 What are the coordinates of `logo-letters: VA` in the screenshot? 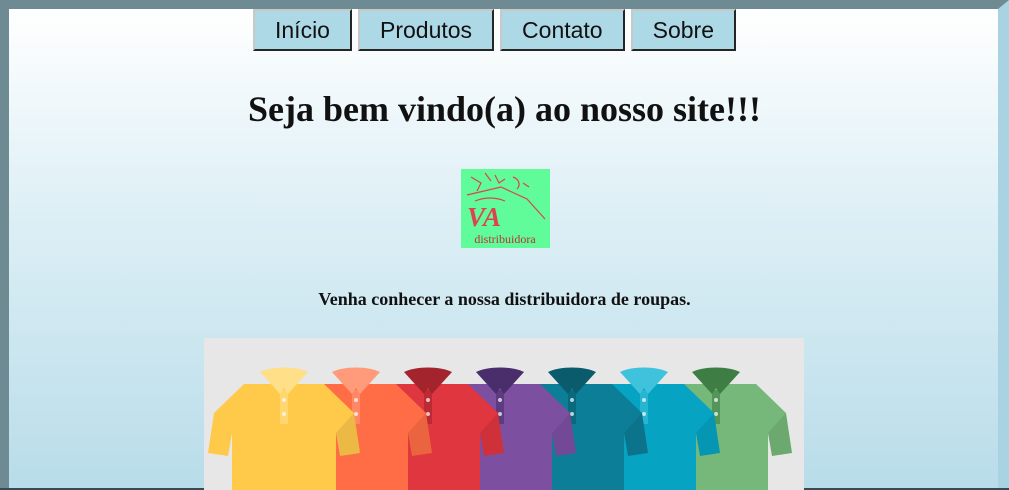 It's located at (484, 217).